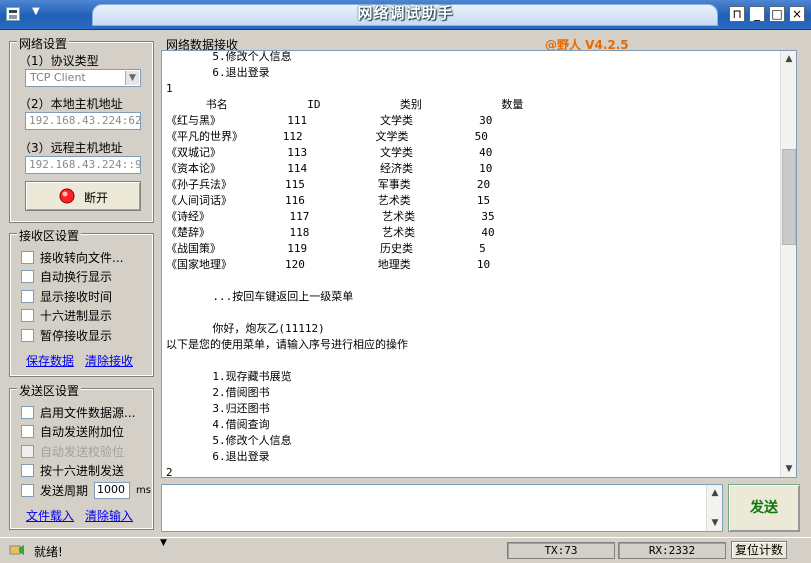 Image resolution: width=811 pixels, height=563 pixels. I want to click on remote-address-field: 192.168.43.224::9700, so click(83, 165).